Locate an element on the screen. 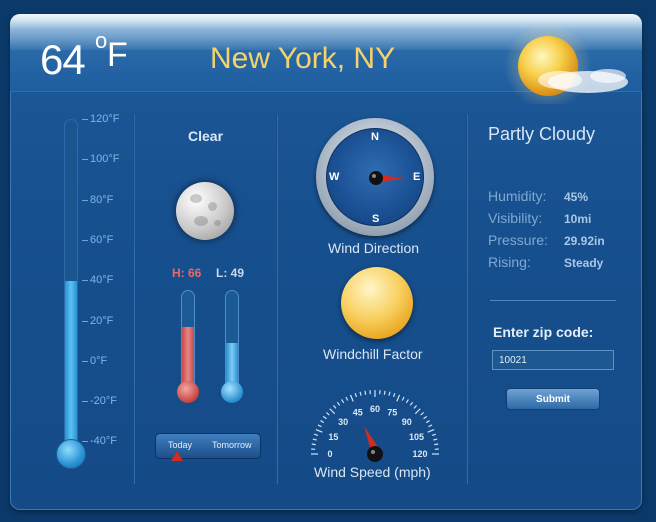  stat-name: Humidity: is located at coordinates (517, 196).